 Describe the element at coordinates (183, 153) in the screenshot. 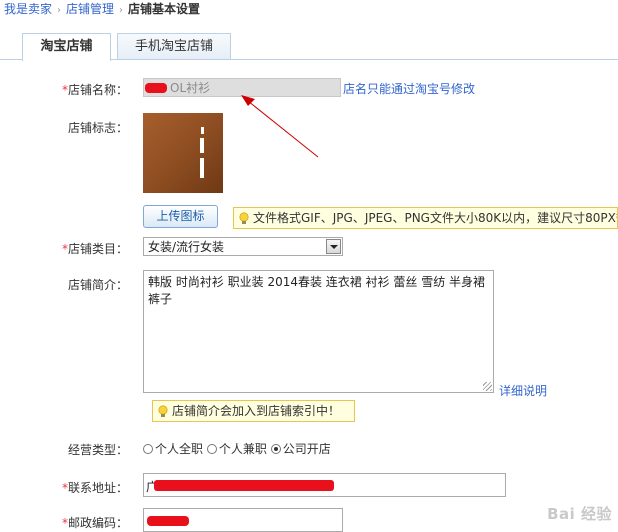

I see `shop-logo-image` at that location.